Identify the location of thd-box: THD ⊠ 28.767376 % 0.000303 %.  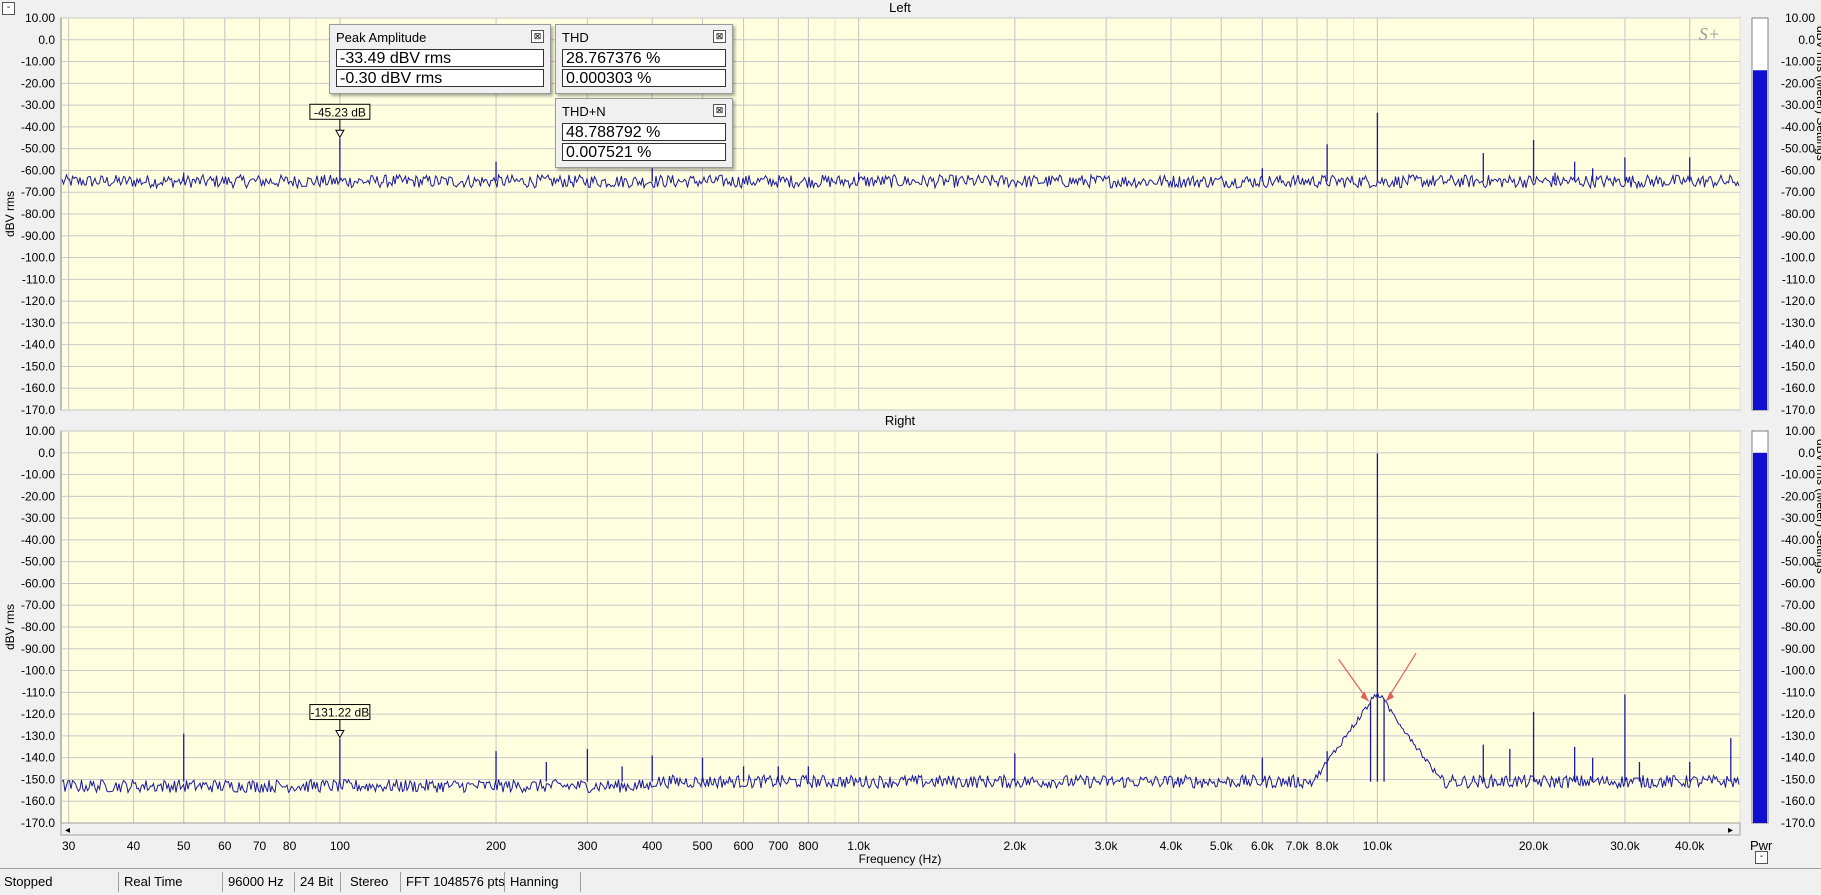
(644, 59).